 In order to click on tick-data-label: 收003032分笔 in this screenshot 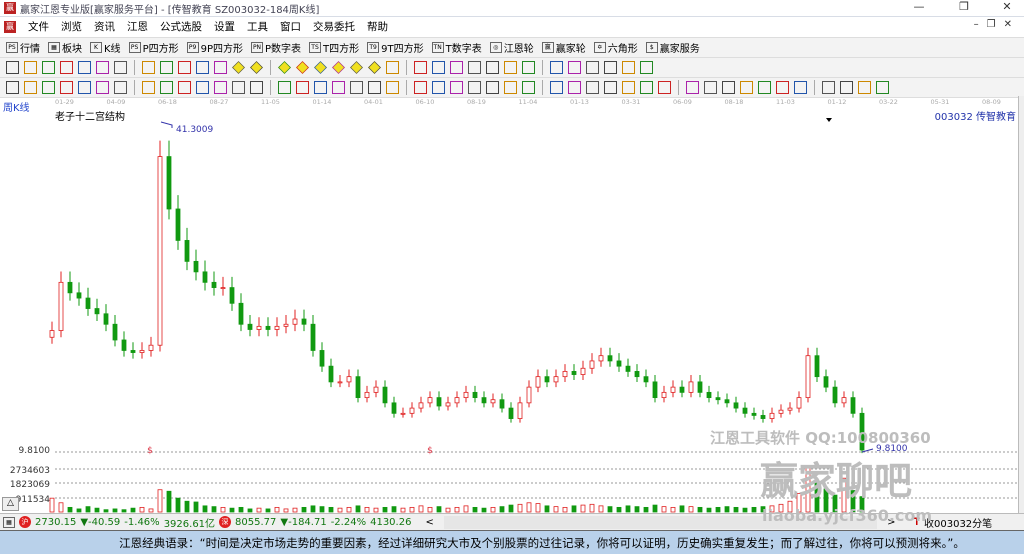, I will do `click(974, 522)`.